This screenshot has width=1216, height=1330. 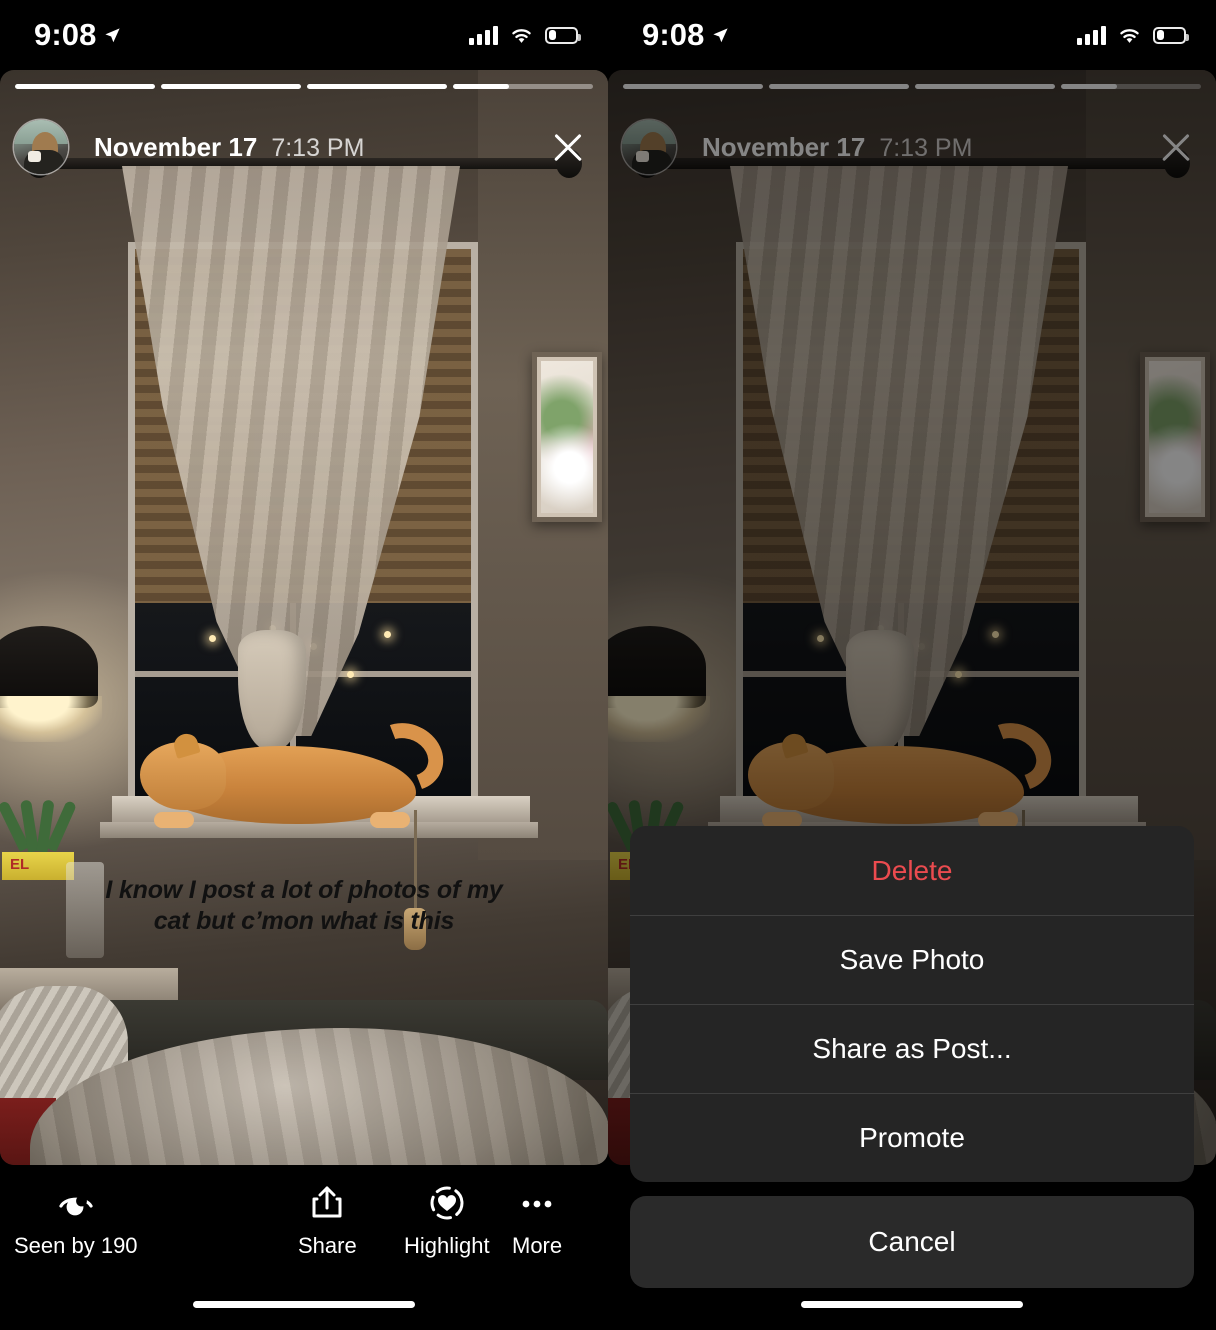 What do you see at coordinates (297, 770) in the screenshot?
I see `cat-in-photo` at bounding box center [297, 770].